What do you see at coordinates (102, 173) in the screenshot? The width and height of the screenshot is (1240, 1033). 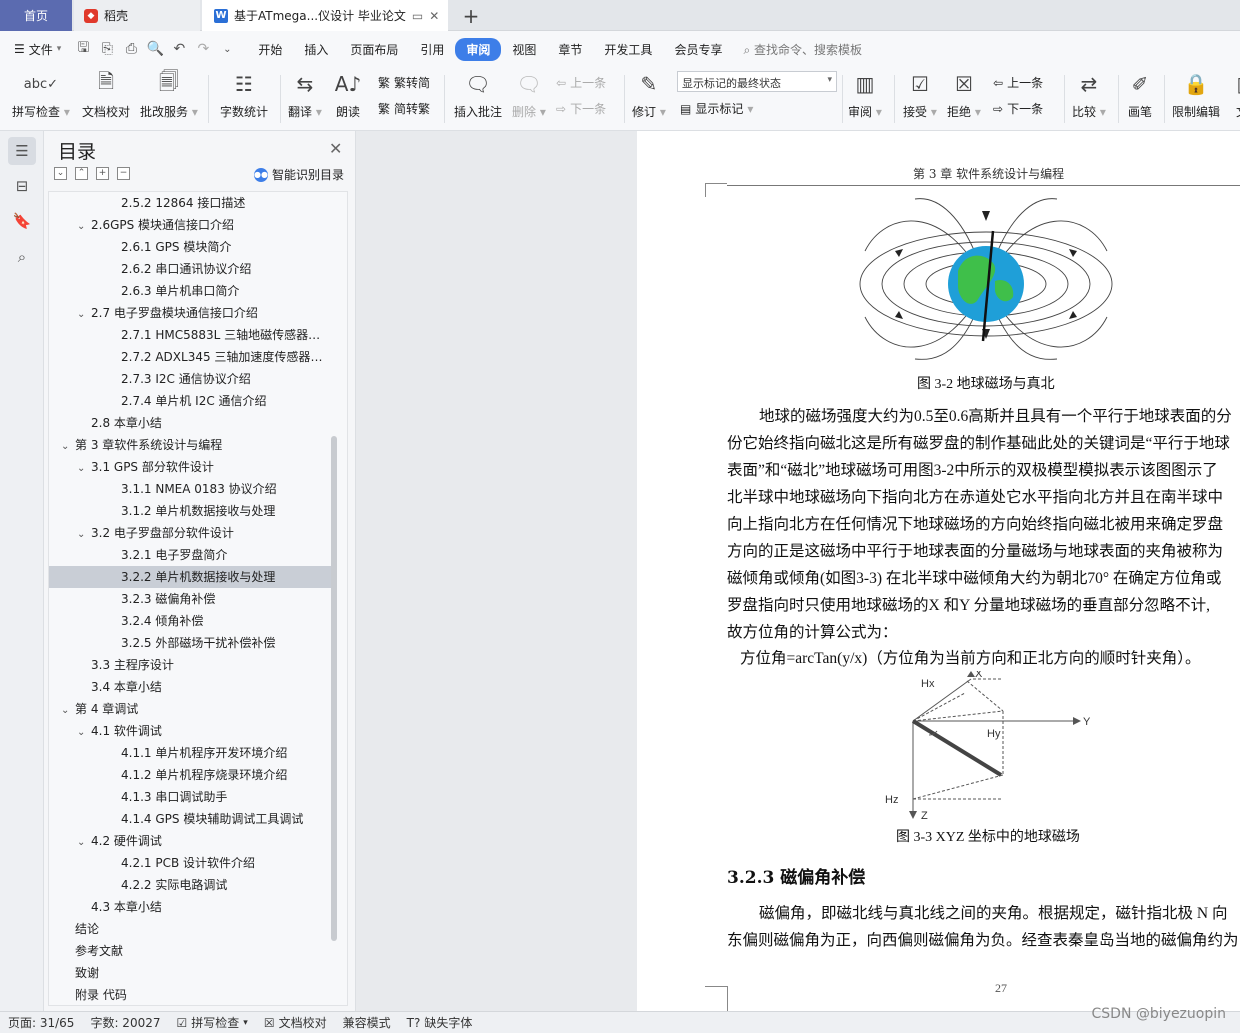 I see `add-heading-icon: +` at bounding box center [102, 173].